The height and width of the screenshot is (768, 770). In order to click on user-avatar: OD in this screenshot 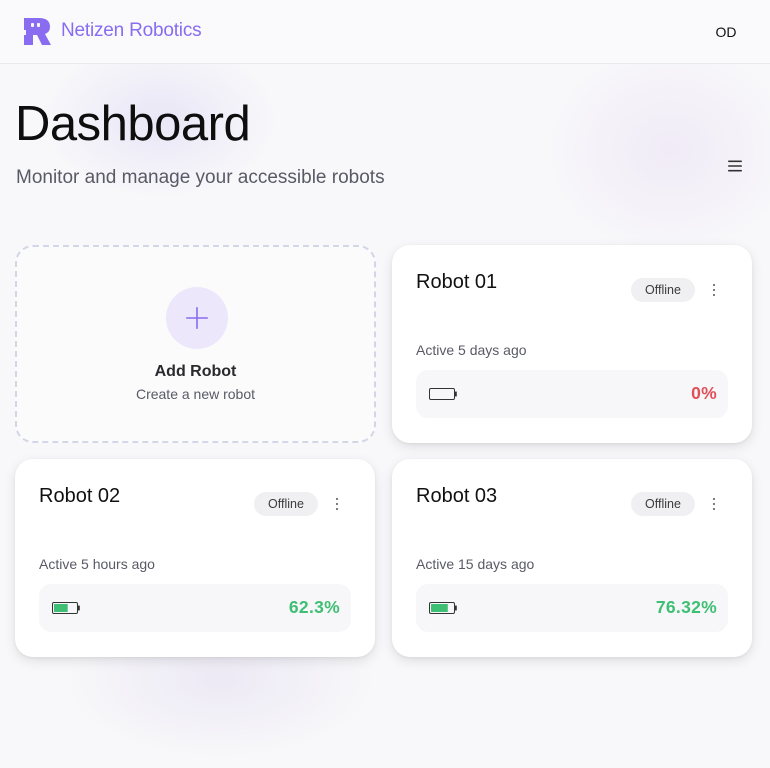, I will do `click(726, 32)`.